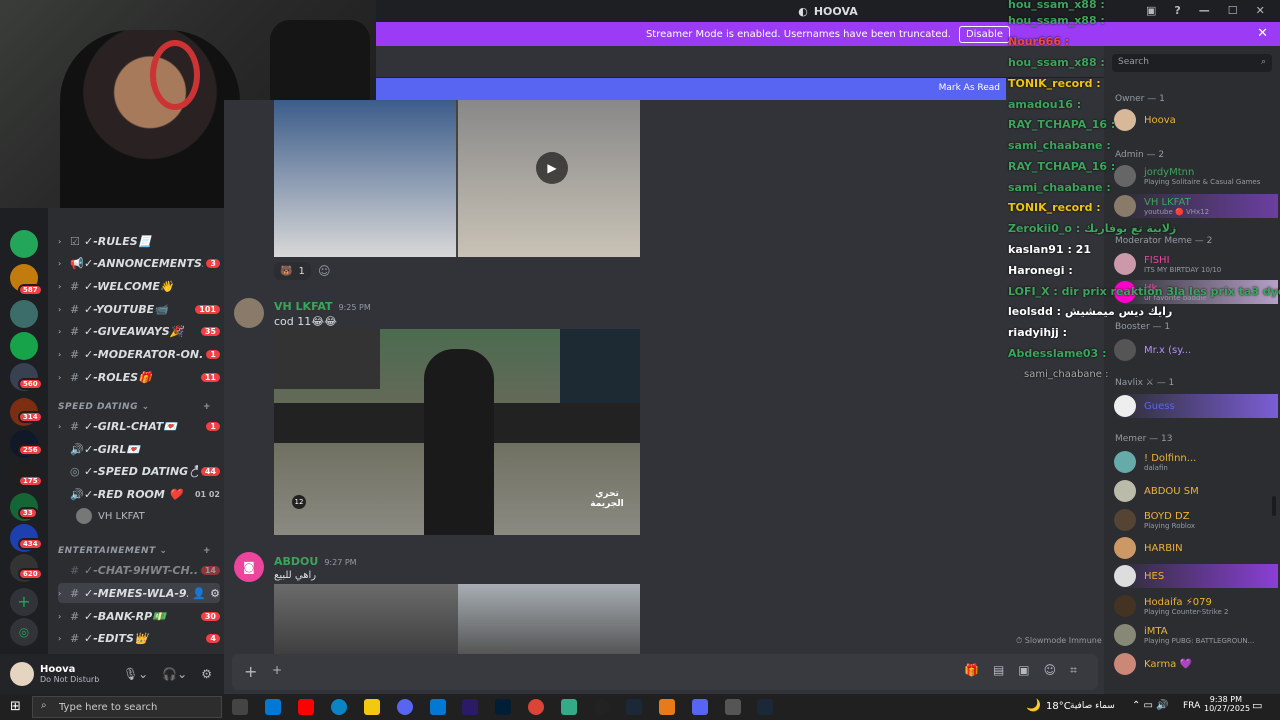 Image resolution: width=1280 pixels, height=720 pixels. Describe the element at coordinates (1257, 705) in the screenshot. I see `notification-icon: ▭` at that location.